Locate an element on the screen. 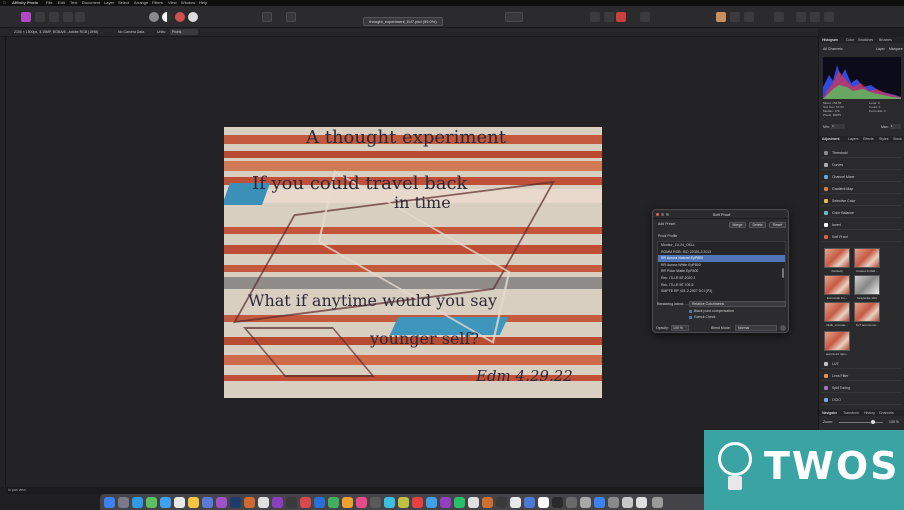 The width and height of the screenshot is (904, 510). adjustment-lut: LUT is located at coordinates (862, 364).